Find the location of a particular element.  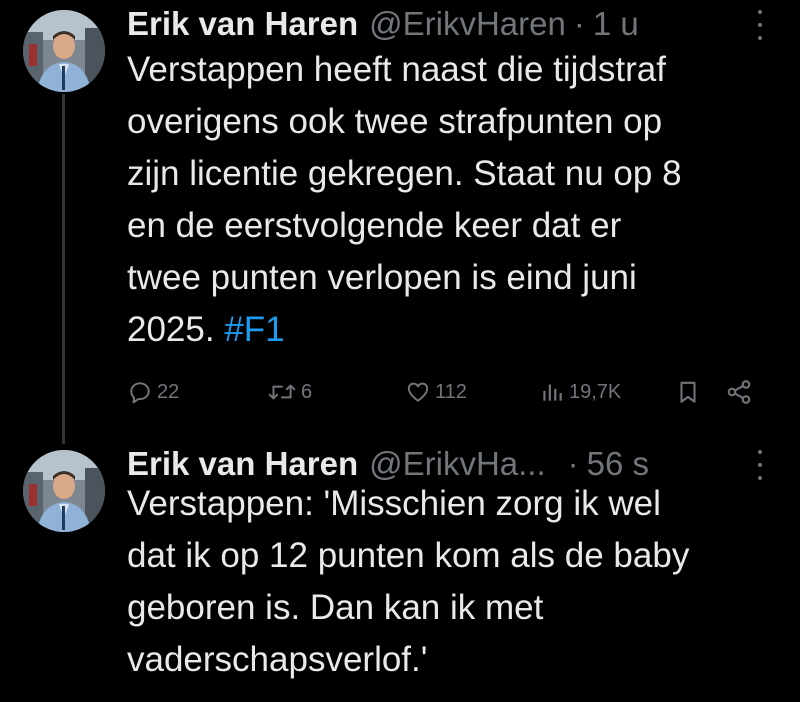

reply-count: 22 is located at coordinates (168, 391).